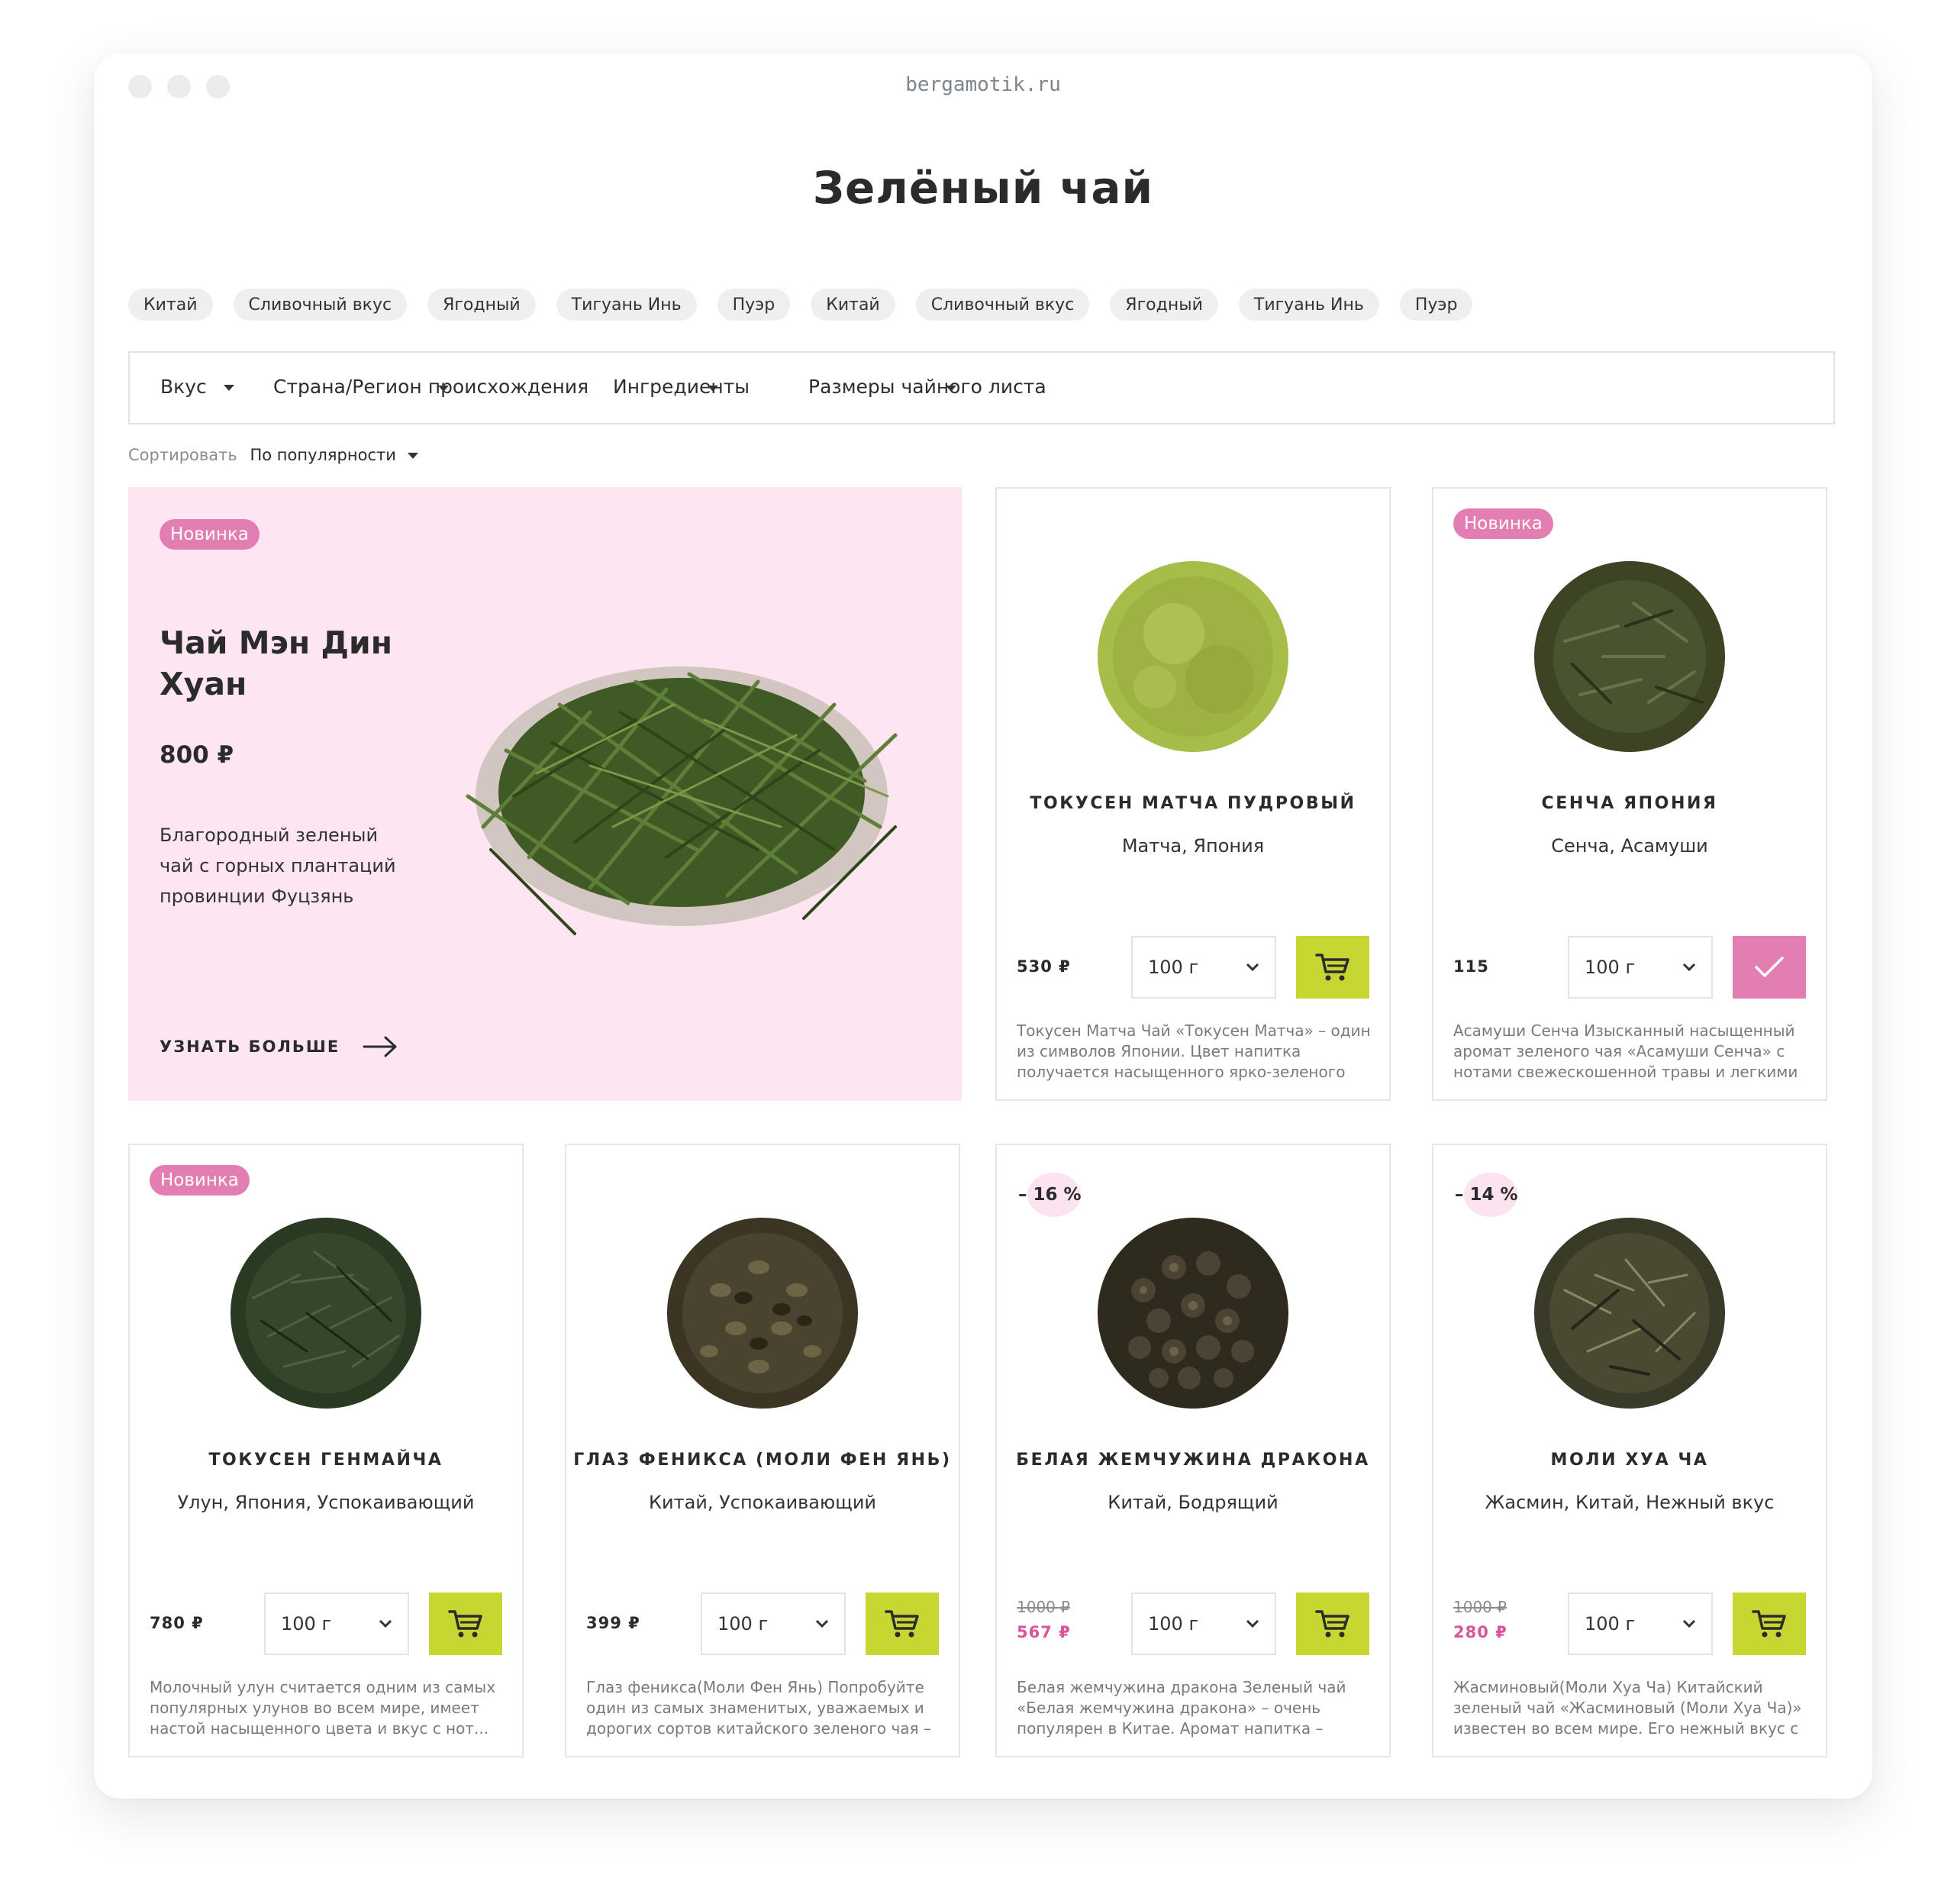  I want to click on sale-price: 567 ₽, so click(1044, 1632).